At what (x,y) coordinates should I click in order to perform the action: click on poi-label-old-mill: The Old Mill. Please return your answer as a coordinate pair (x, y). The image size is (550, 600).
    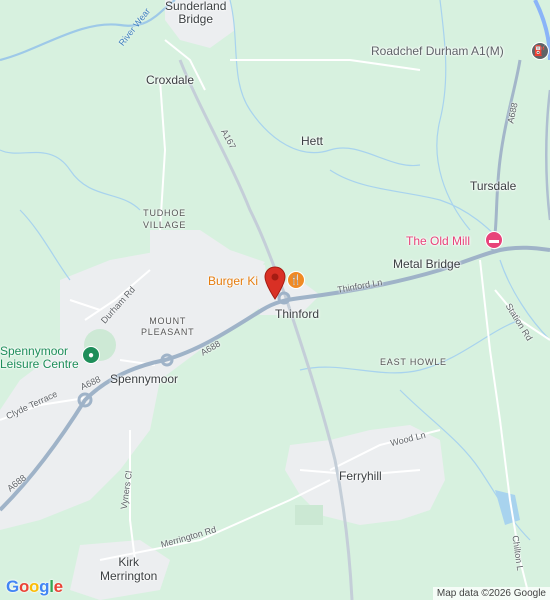
    Looking at the image, I should click on (438, 241).